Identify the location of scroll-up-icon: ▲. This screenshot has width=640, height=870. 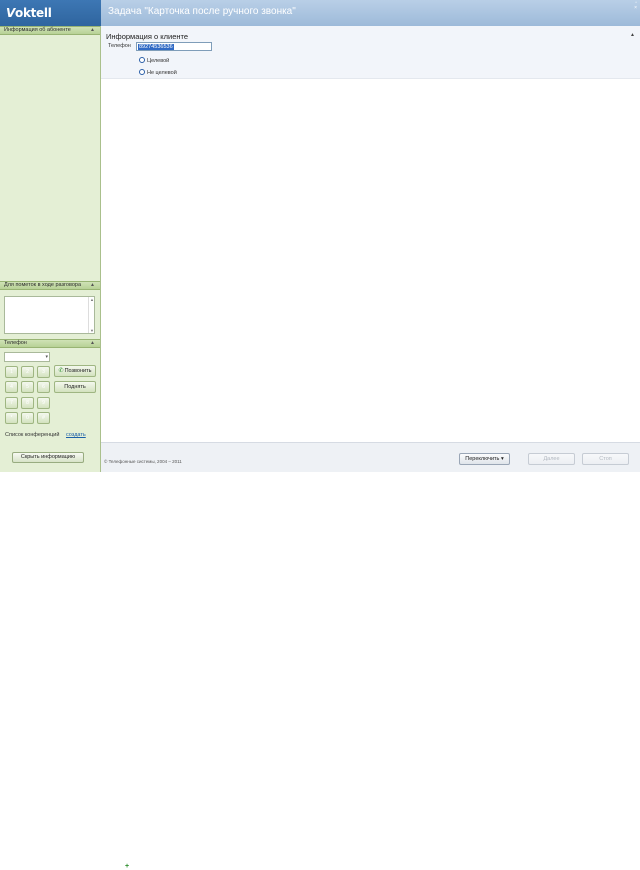
(92, 299).